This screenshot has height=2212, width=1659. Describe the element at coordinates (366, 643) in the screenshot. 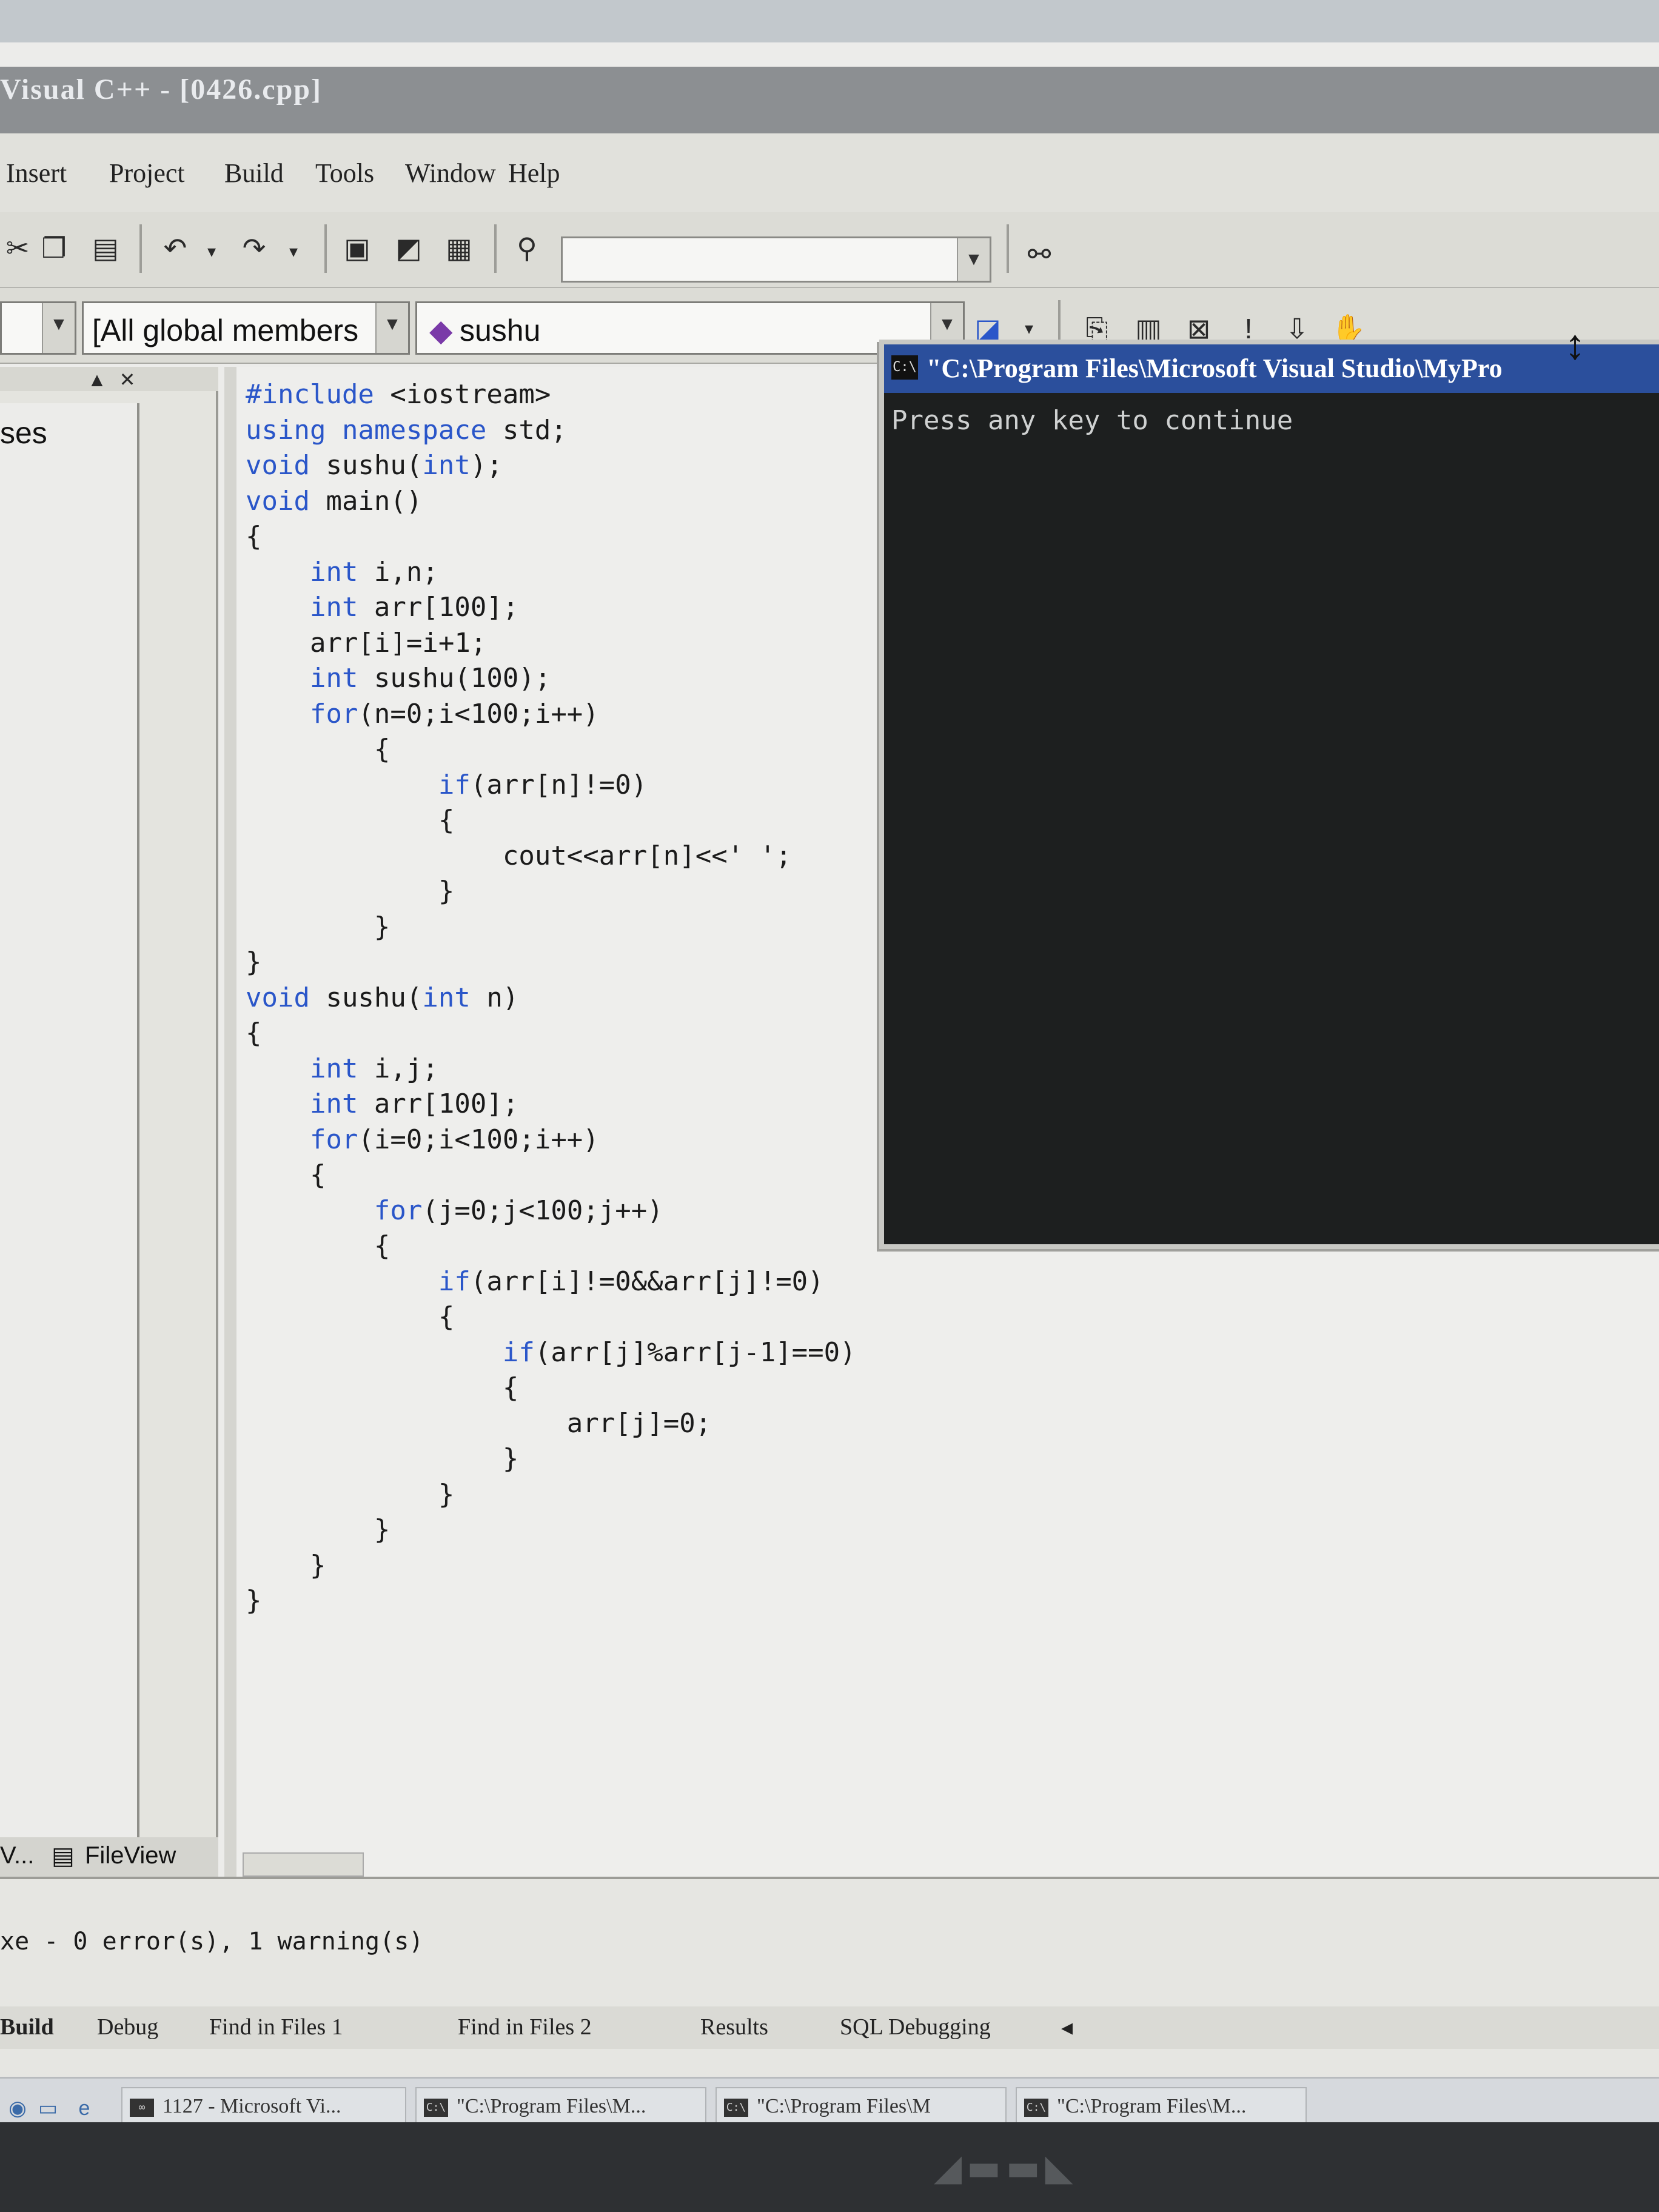

I see `code-line: arr[i]=i+1;` at that location.